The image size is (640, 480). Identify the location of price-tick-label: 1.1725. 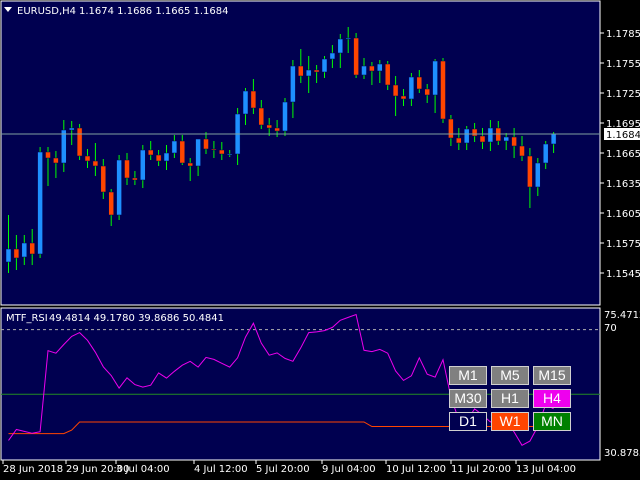
(623, 94).